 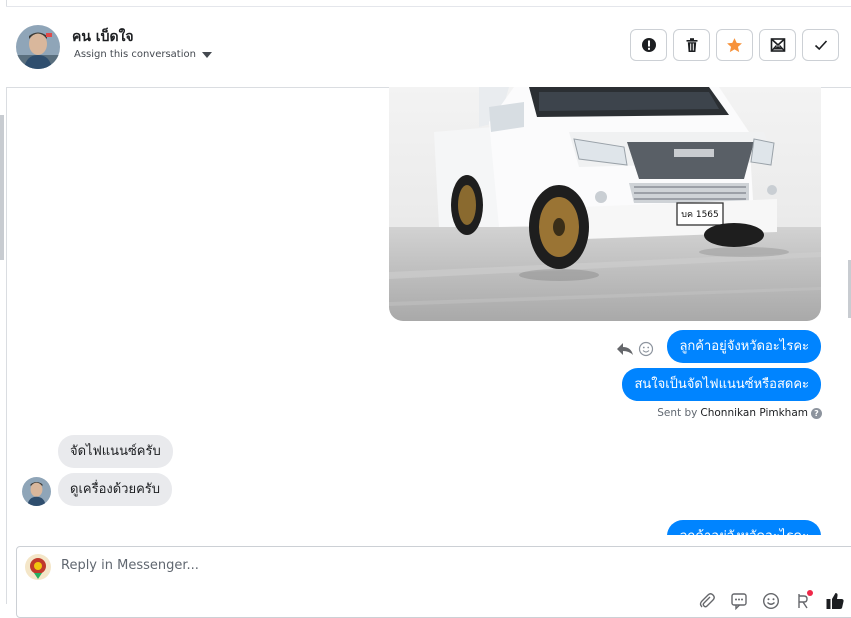 I want to click on mark-unread-button, so click(x=777, y=45).